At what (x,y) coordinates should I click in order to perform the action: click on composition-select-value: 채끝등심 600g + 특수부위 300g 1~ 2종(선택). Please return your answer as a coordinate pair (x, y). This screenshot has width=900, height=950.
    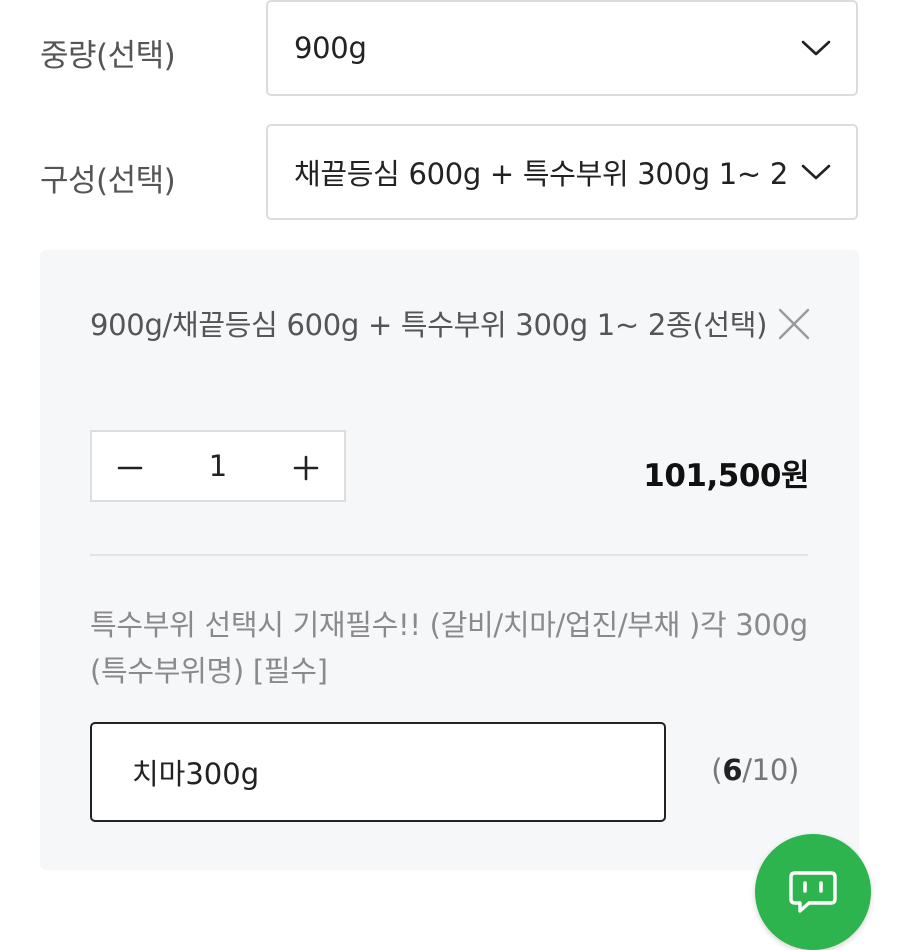
    Looking at the image, I should click on (540, 174).